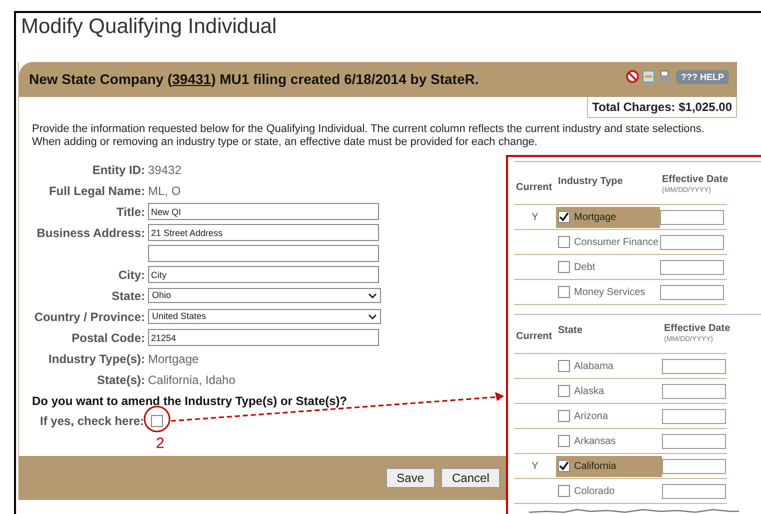  Describe the element at coordinates (263, 232) in the screenshot. I see `text-field: 21 Street Address` at that location.